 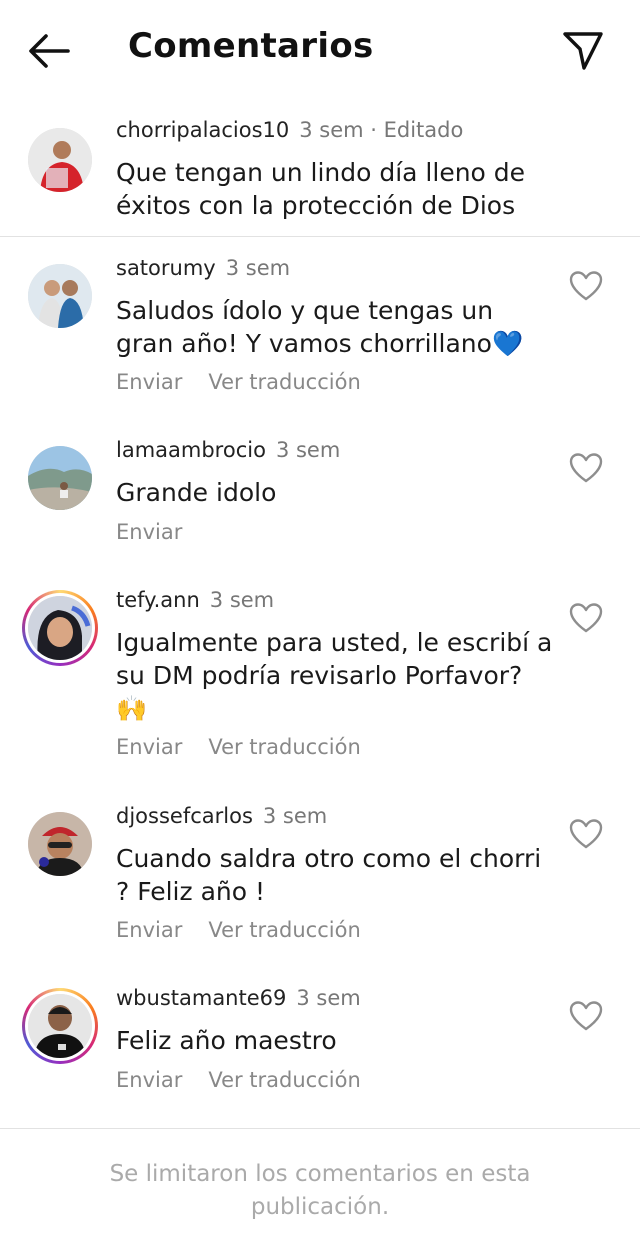 I want to click on comment-meta: djossefcarlos 3 sem, so click(x=221, y=816).